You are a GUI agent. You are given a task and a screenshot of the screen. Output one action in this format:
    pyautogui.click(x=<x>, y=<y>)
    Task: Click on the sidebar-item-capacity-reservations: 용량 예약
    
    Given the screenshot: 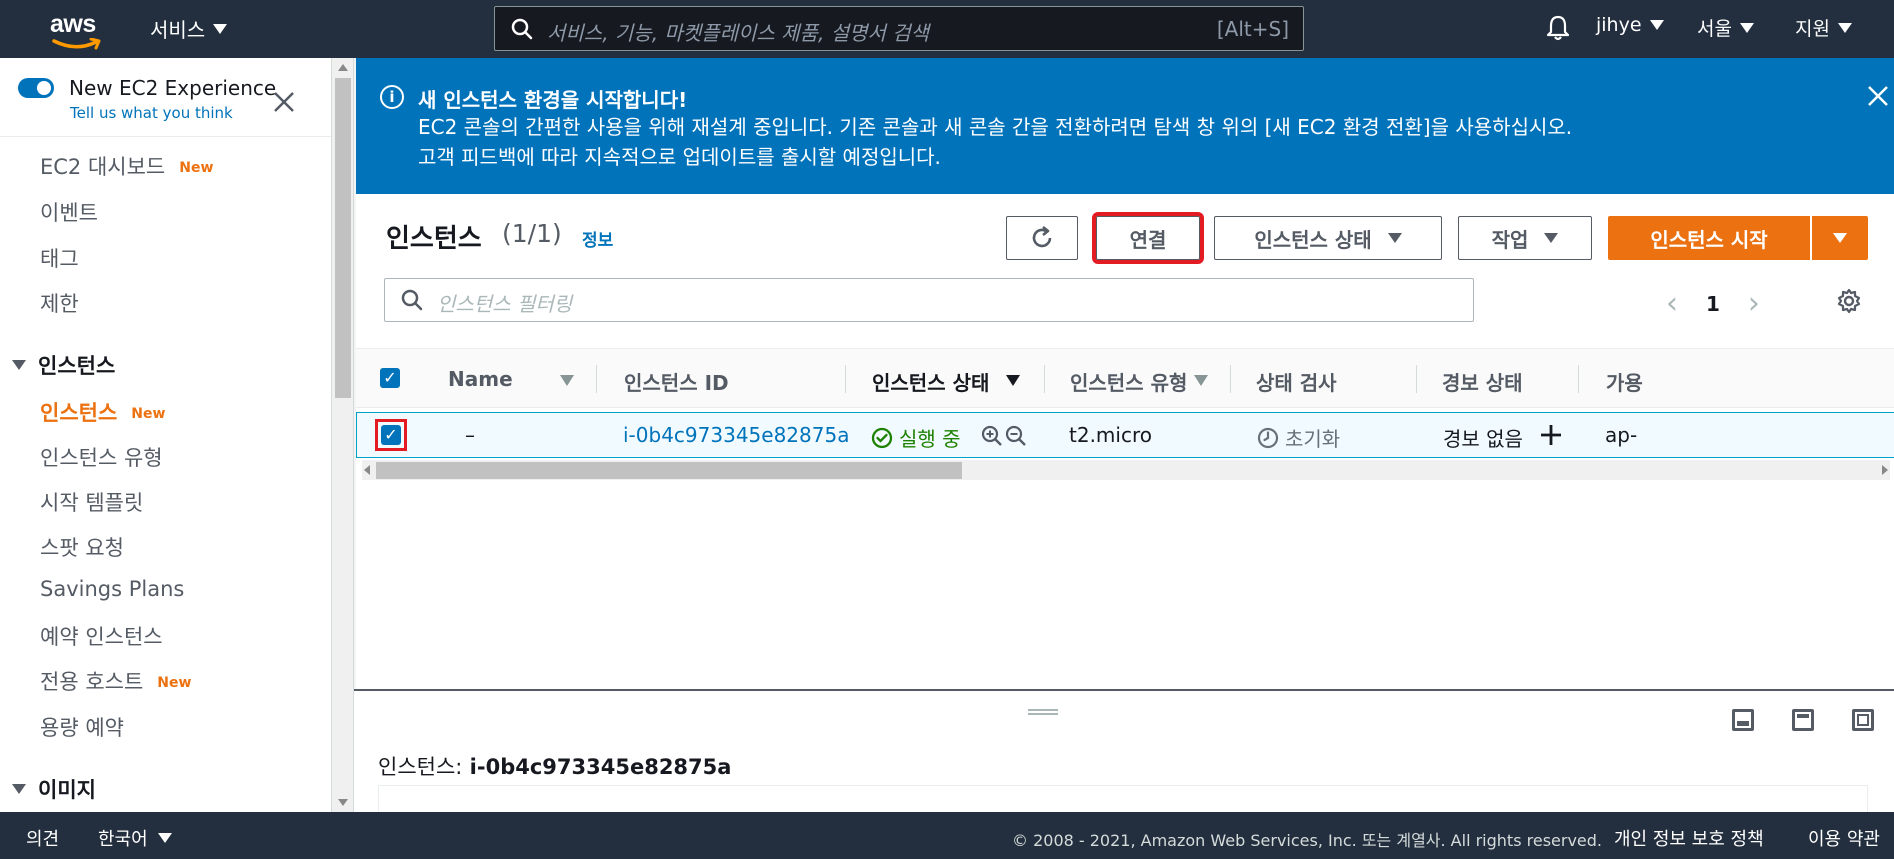 What is the action you would take?
    pyautogui.click(x=82, y=727)
    